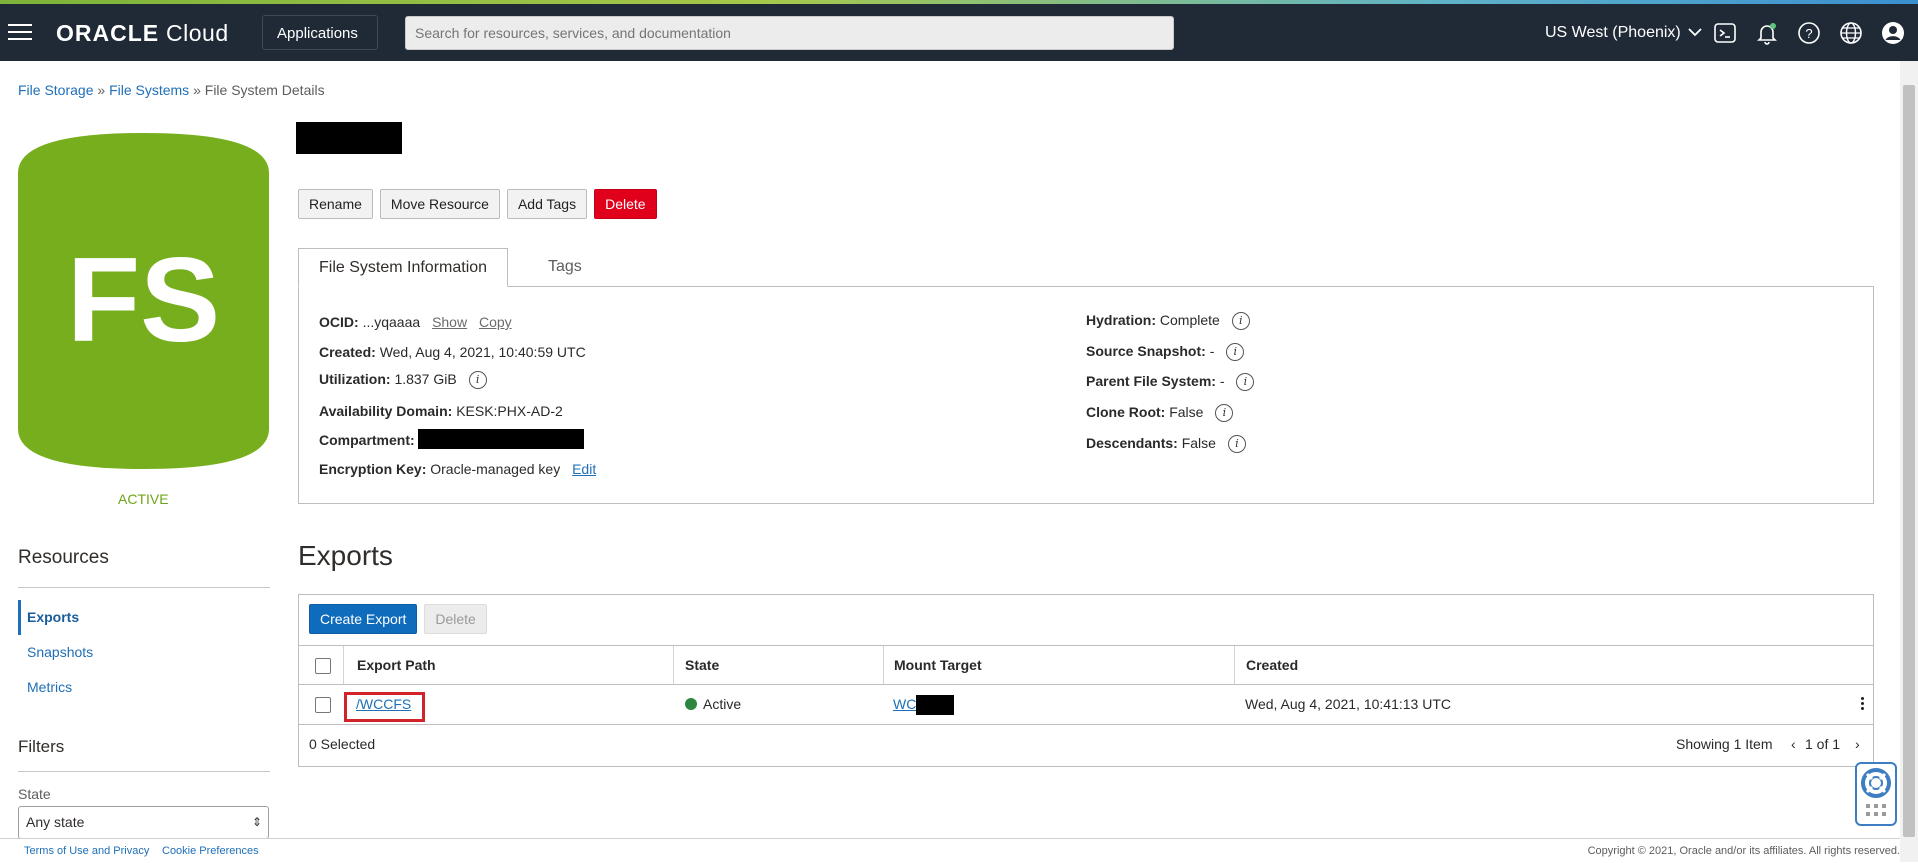 The image size is (1918, 863). I want to click on delete-export-button: Delete, so click(455, 619).